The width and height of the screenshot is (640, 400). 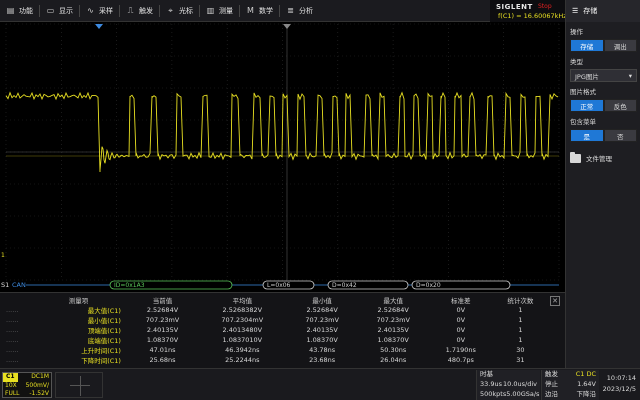 What do you see at coordinates (393, 340) in the screenshot?
I see `table-cell: 1.08370V` at bounding box center [393, 340].